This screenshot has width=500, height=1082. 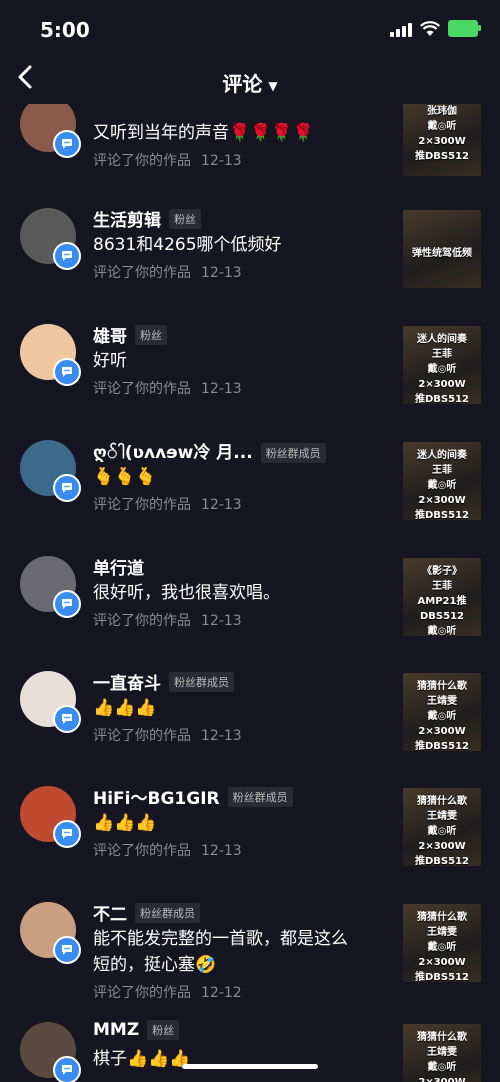 What do you see at coordinates (187, 245) in the screenshot?
I see `comment-text: 8631和4265哪个低频好` at bounding box center [187, 245].